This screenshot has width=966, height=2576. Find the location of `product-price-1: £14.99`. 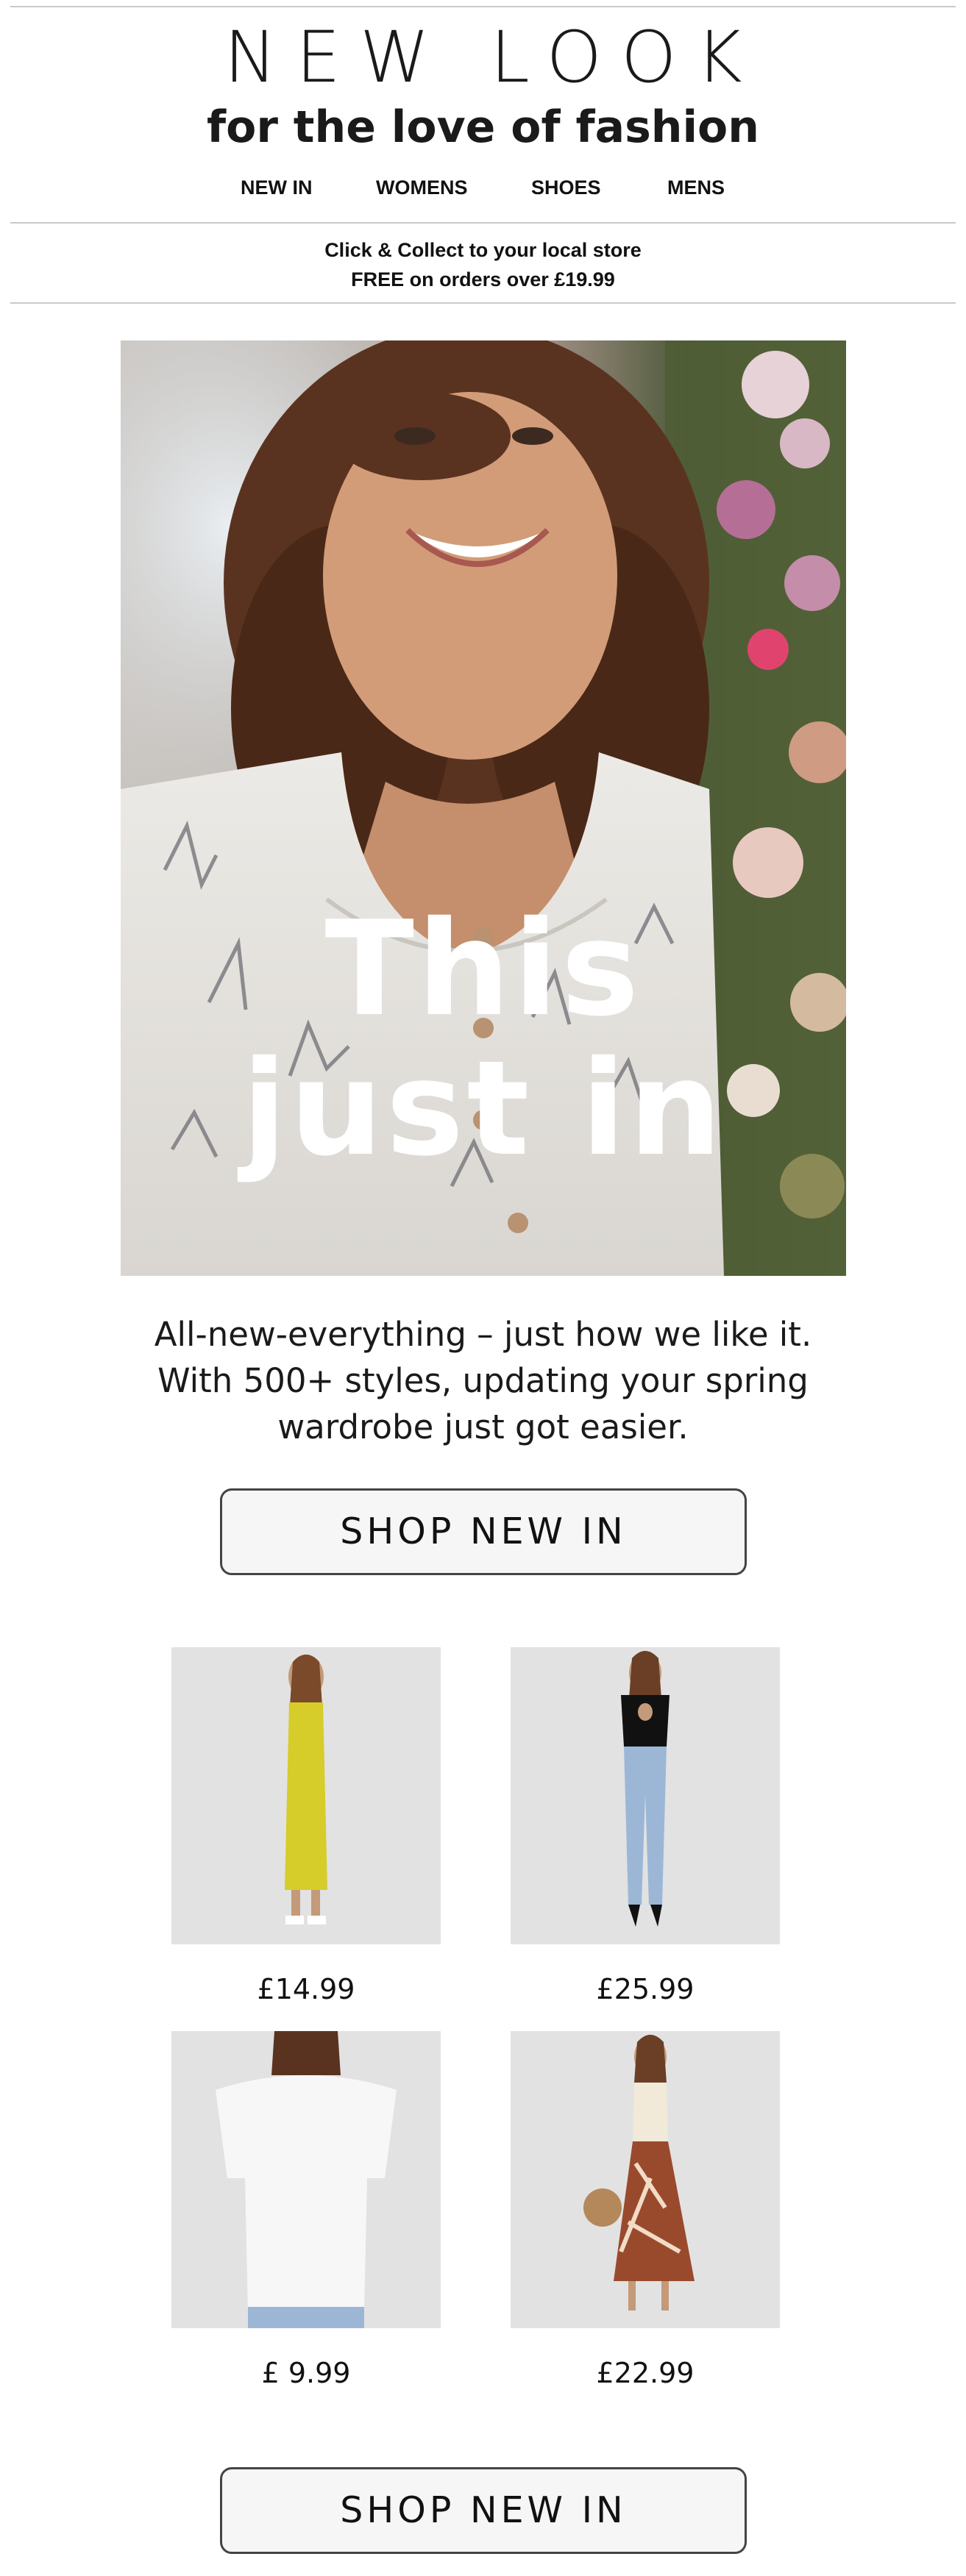

product-price-1: £14.99 is located at coordinates (306, 1989).